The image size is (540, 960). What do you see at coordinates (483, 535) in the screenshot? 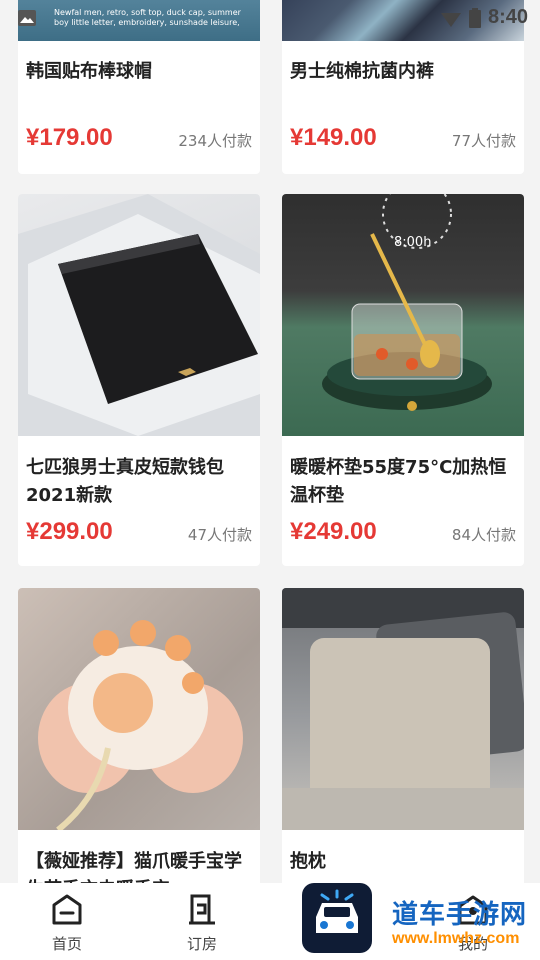
I see `product-sold-count: 84人付款` at bounding box center [483, 535].